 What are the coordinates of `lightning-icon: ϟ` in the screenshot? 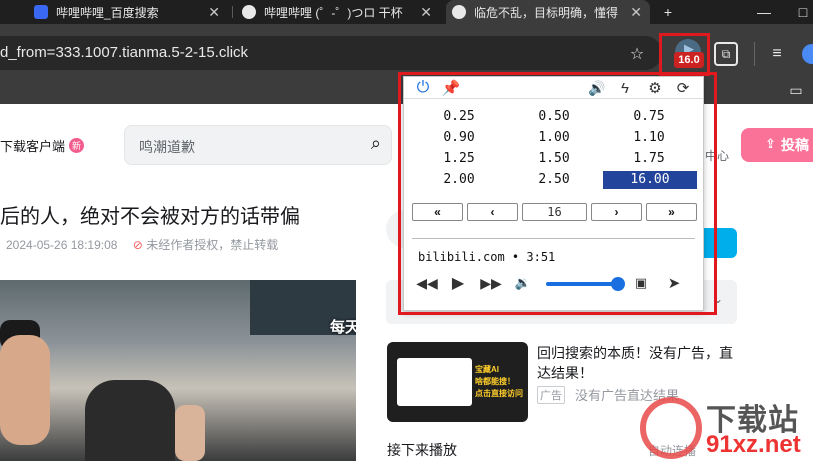 It's located at (625, 88).